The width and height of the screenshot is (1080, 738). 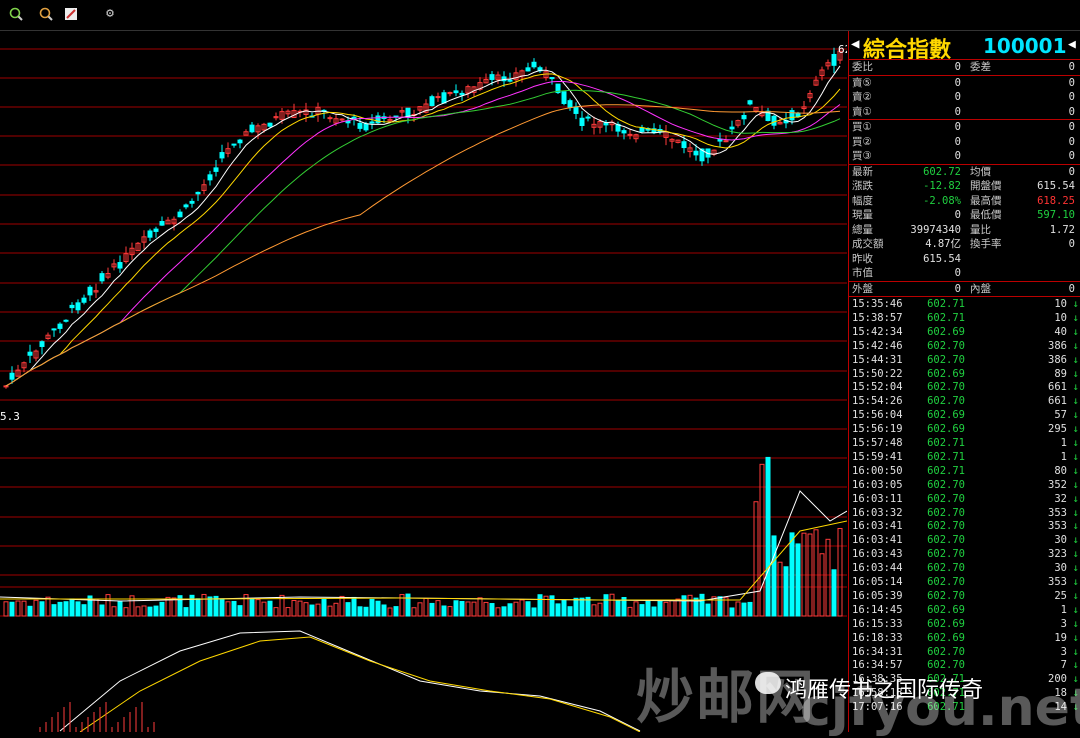 What do you see at coordinates (957, 111) in the screenshot?
I see `price: 0` at bounding box center [957, 111].